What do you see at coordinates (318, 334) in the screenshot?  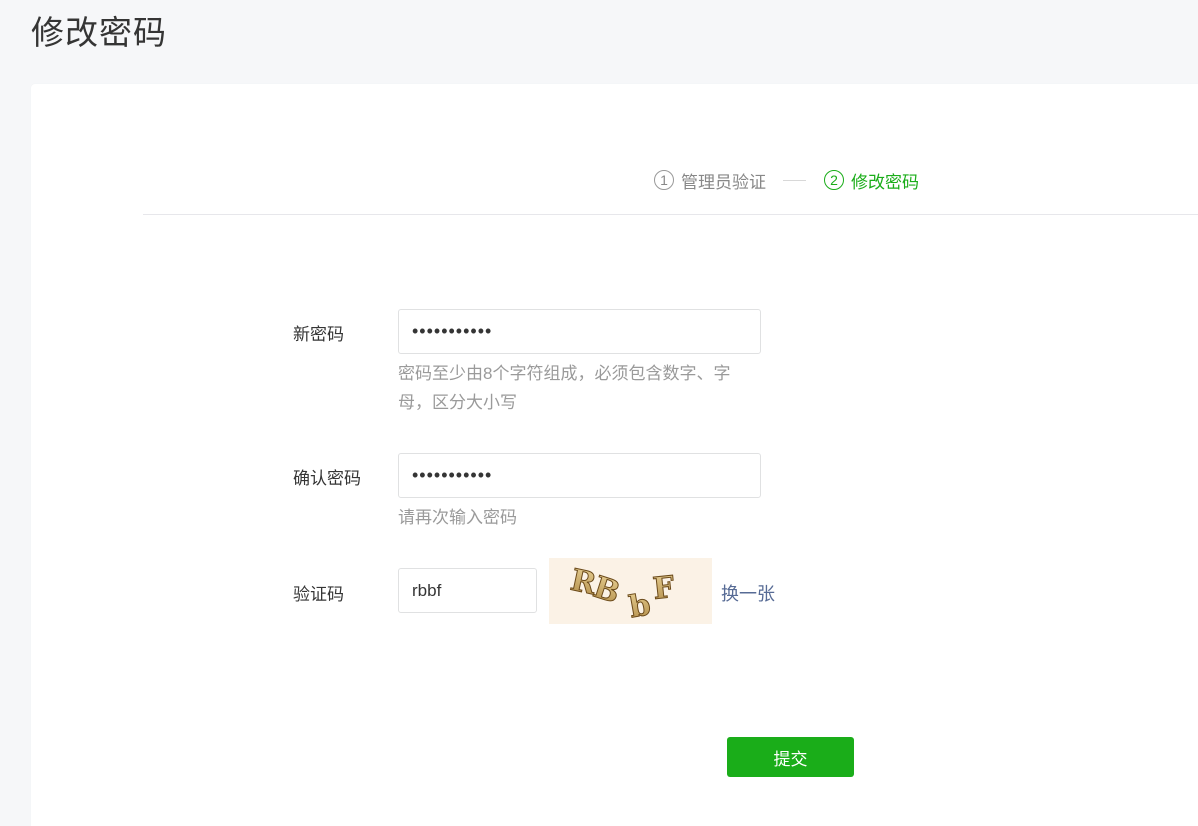 I see `new-password-label: 新密码` at bounding box center [318, 334].